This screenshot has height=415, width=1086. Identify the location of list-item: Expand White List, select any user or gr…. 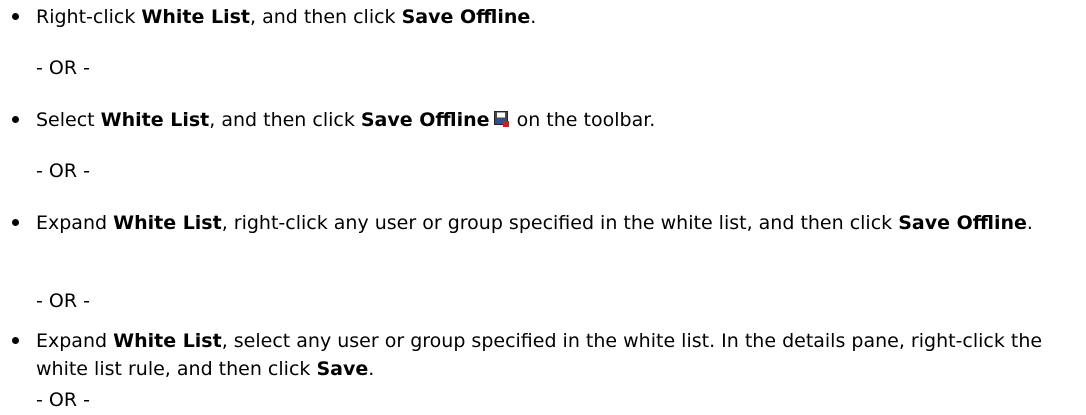
(556, 355).